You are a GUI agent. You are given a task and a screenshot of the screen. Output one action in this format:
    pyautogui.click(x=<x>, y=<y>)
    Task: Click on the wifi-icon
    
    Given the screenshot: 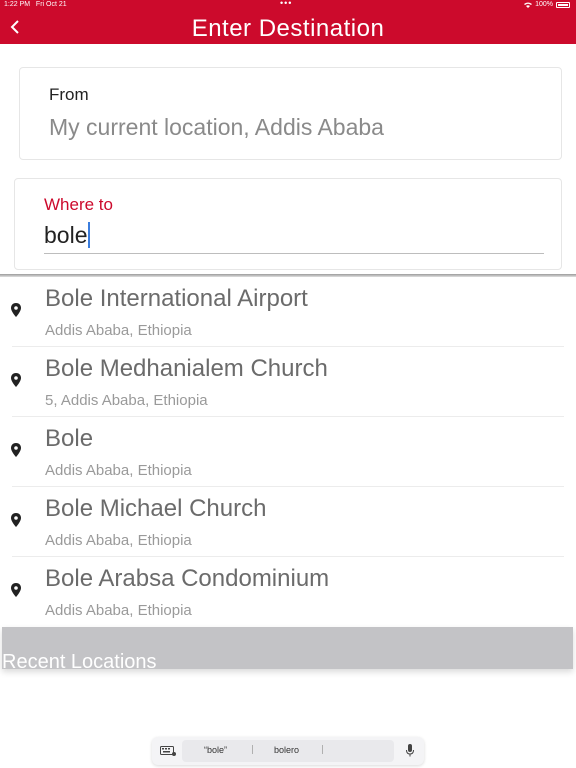 What is the action you would take?
    pyautogui.click(x=528, y=5)
    